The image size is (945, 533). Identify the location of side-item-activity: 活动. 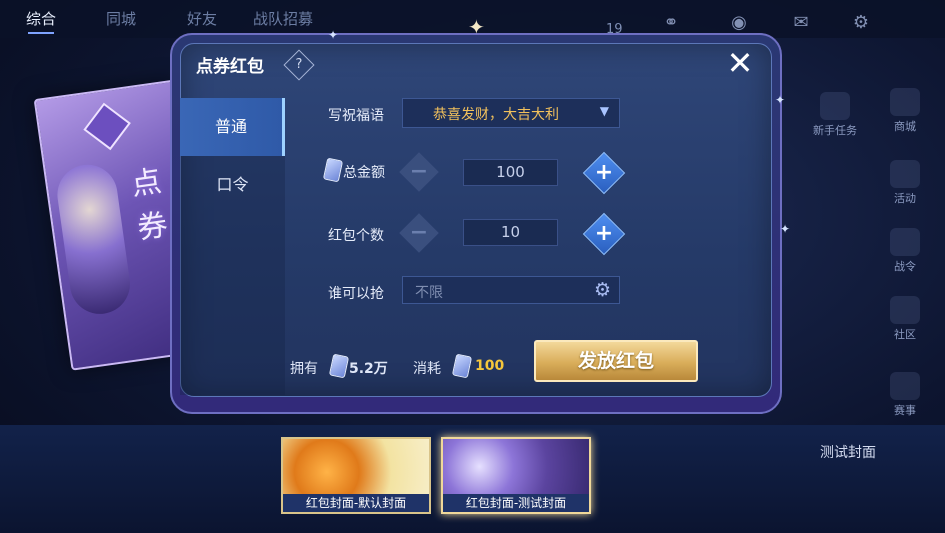
(905, 183).